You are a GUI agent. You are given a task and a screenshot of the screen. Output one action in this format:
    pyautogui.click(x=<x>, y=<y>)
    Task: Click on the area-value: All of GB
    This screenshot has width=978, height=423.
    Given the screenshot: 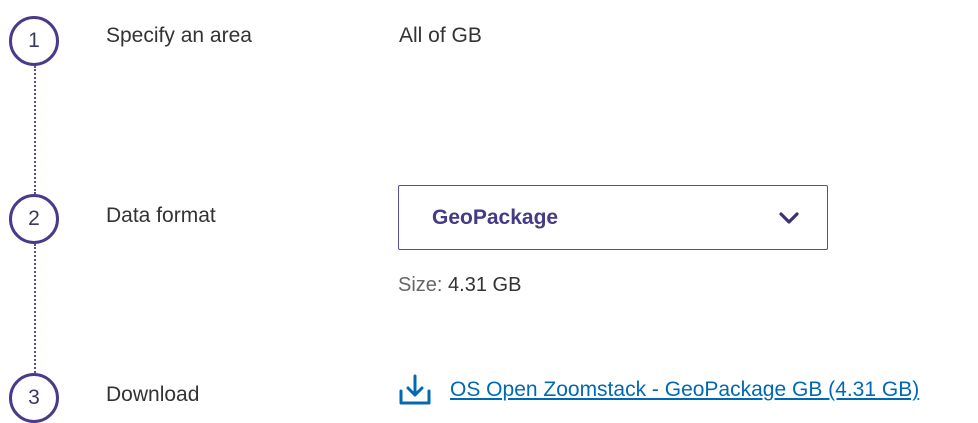 What is the action you would take?
    pyautogui.click(x=440, y=35)
    